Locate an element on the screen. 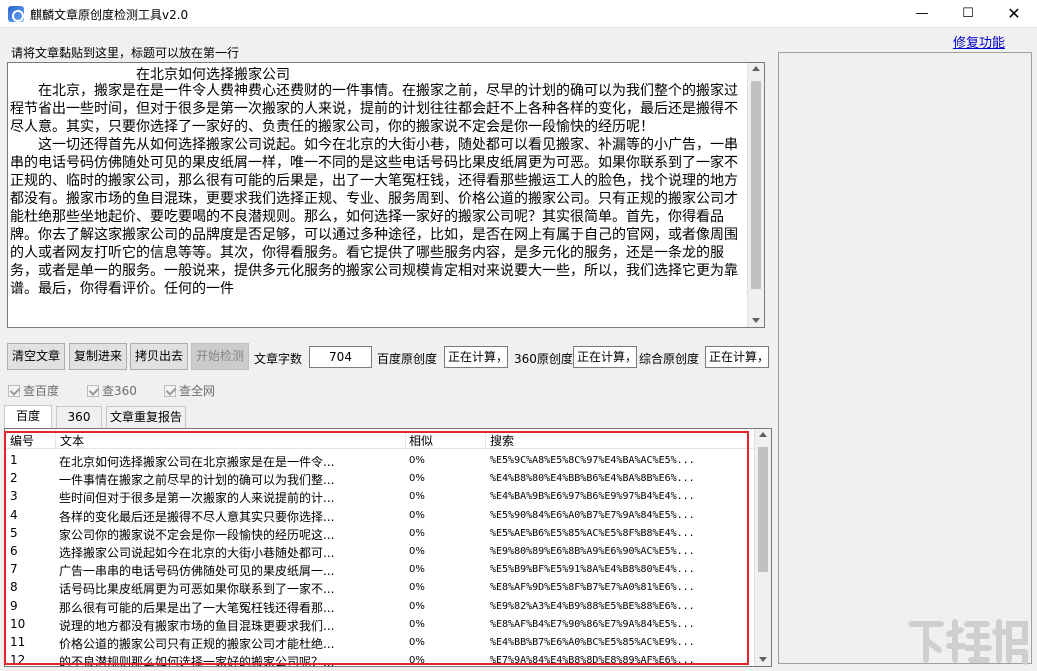 Image resolution: width=1037 pixels, height=671 pixels. article-title: 在北京如何选择搬家公司 is located at coordinates (213, 75).